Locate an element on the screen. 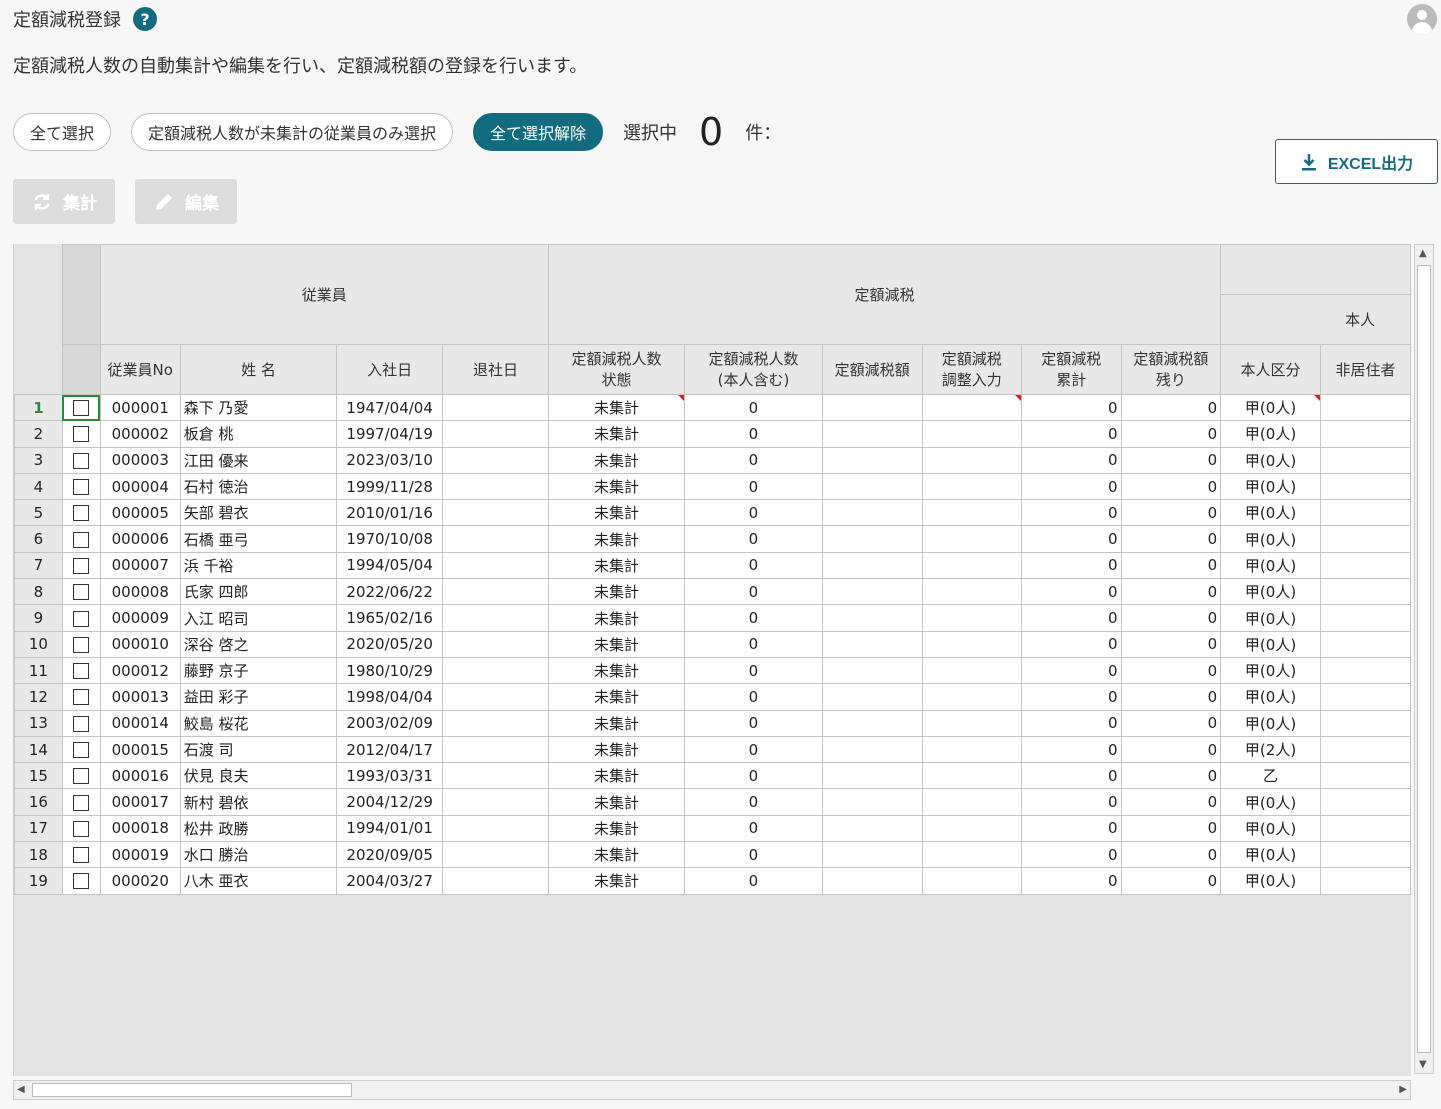 This screenshot has width=1441, height=1109. cell-emp-no: 000012 is located at coordinates (140, 670).